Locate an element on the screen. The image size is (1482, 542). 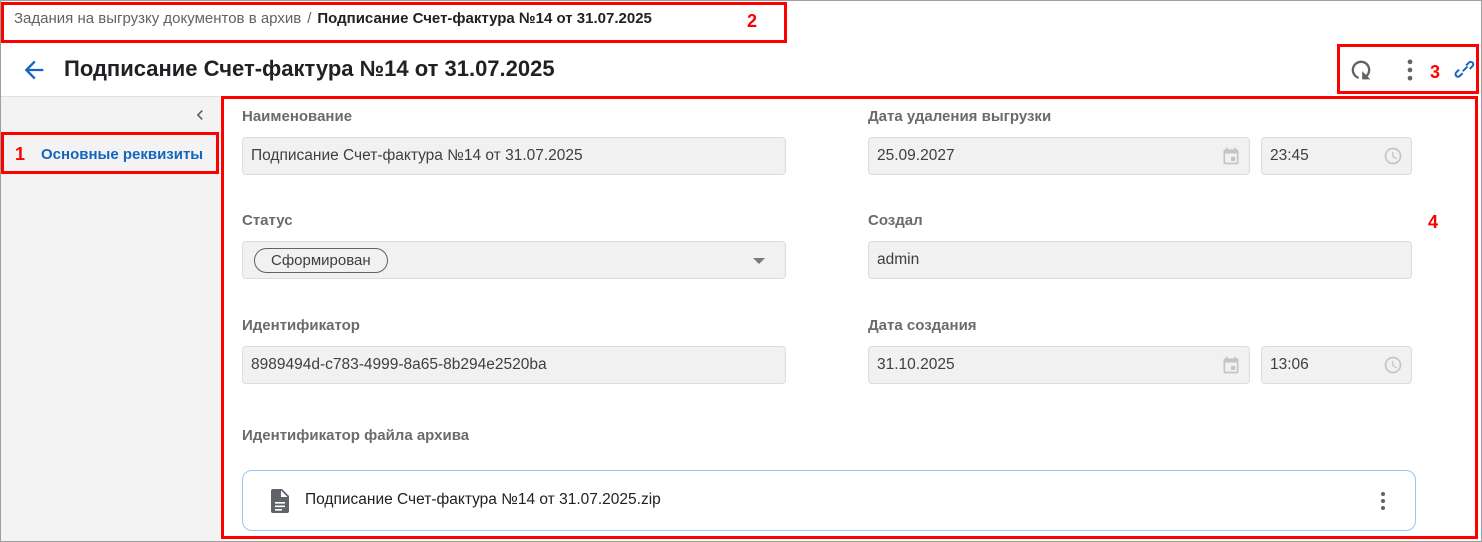
created-by-label: Создал is located at coordinates (895, 220).